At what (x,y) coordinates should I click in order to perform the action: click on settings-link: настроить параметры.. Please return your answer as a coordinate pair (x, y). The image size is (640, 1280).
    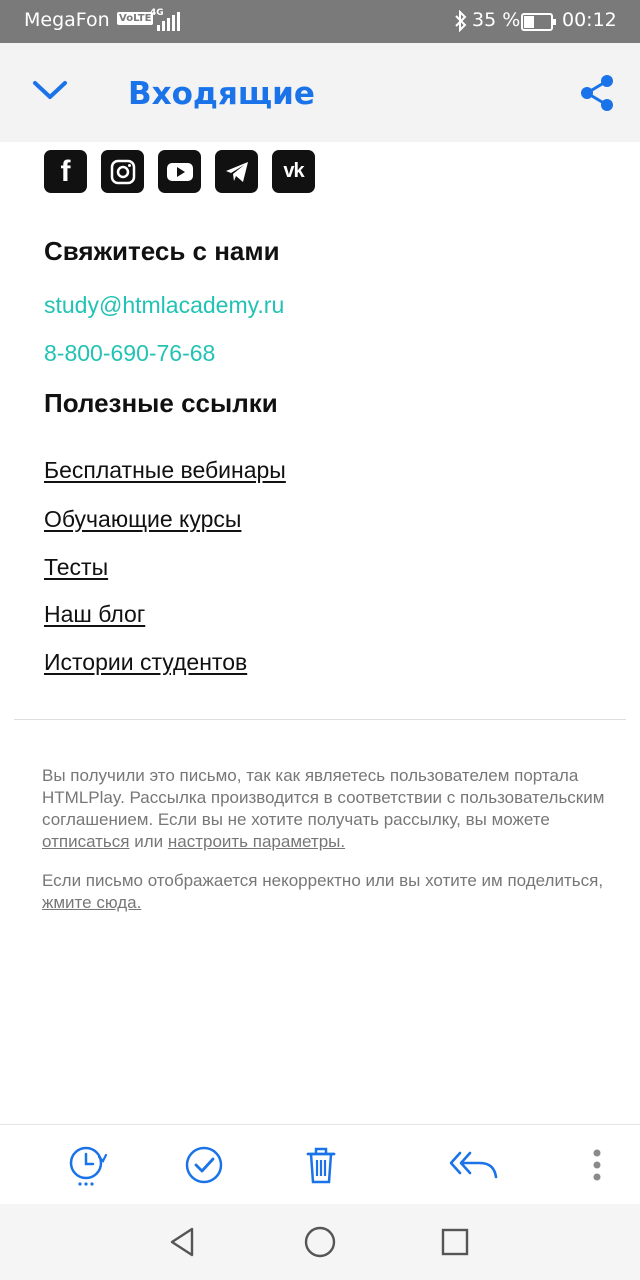
    Looking at the image, I should click on (256, 841).